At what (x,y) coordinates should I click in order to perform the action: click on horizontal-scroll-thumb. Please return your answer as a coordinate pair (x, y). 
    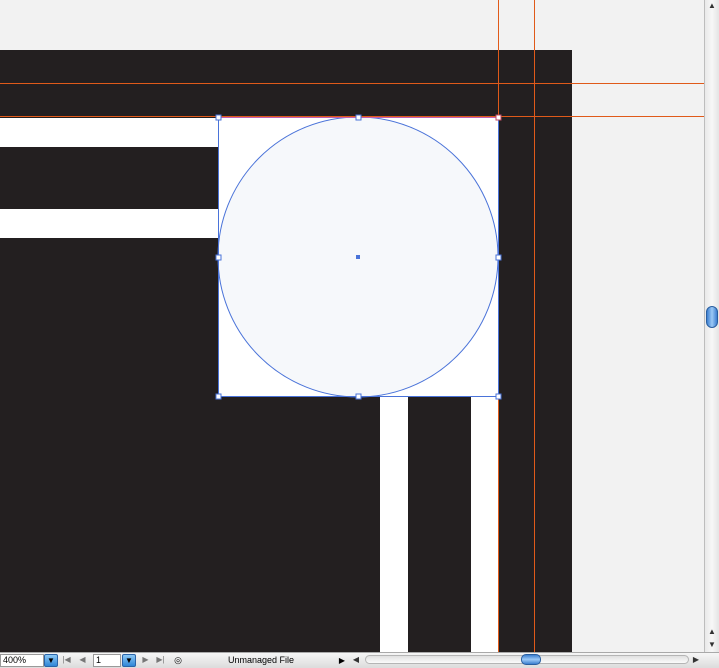
    Looking at the image, I should click on (531, 659).